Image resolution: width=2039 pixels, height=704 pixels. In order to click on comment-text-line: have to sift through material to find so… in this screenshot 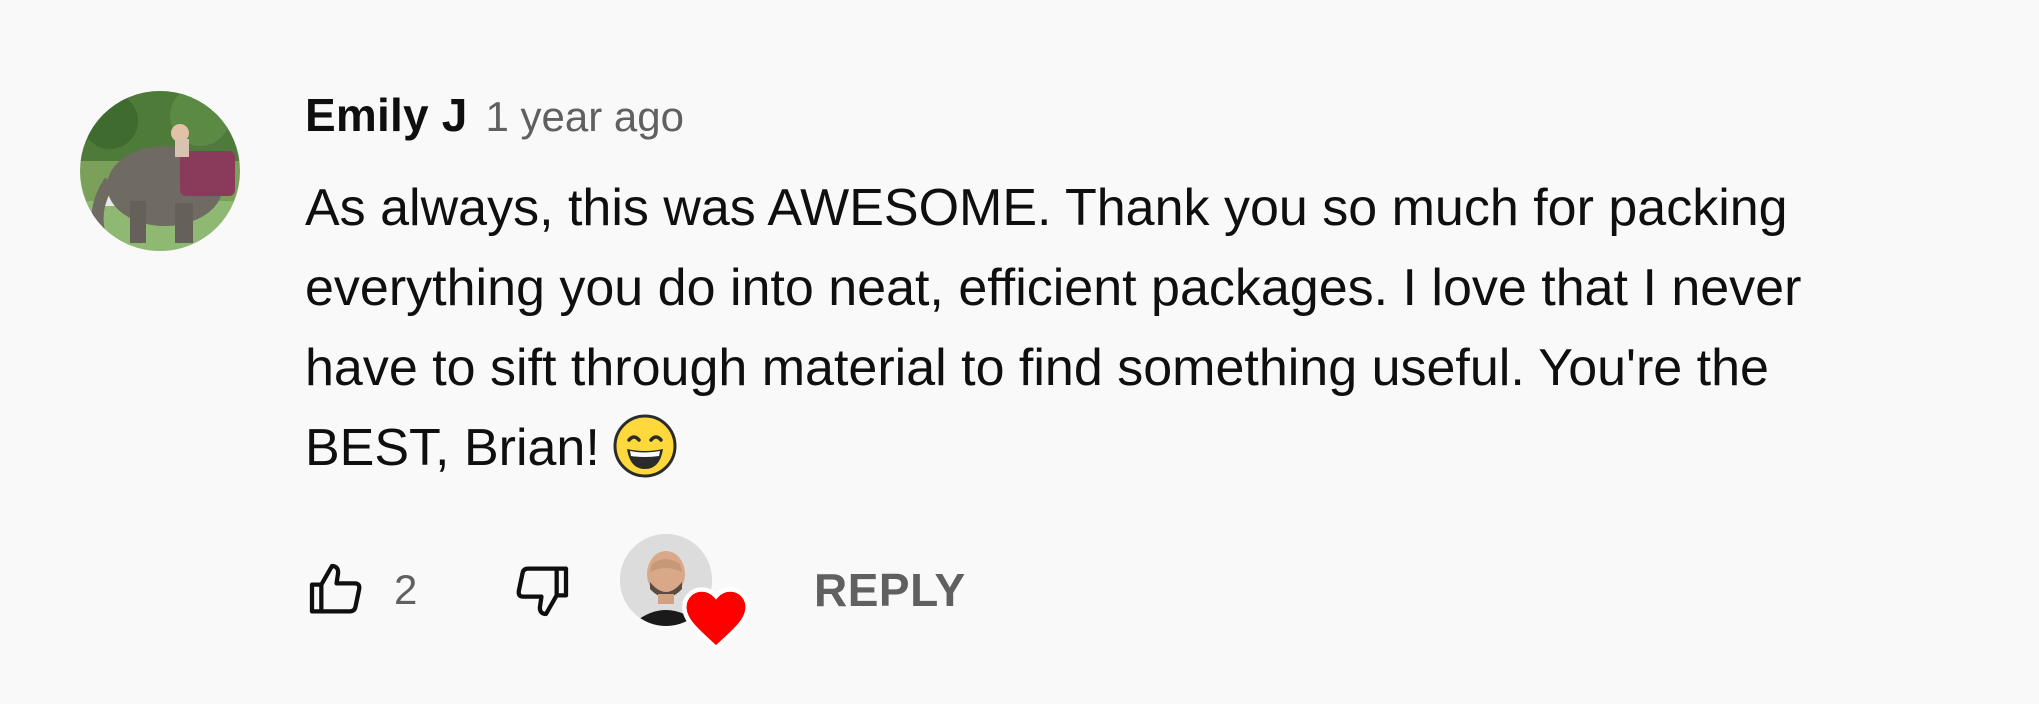, I will do `click(1037, 368)`.